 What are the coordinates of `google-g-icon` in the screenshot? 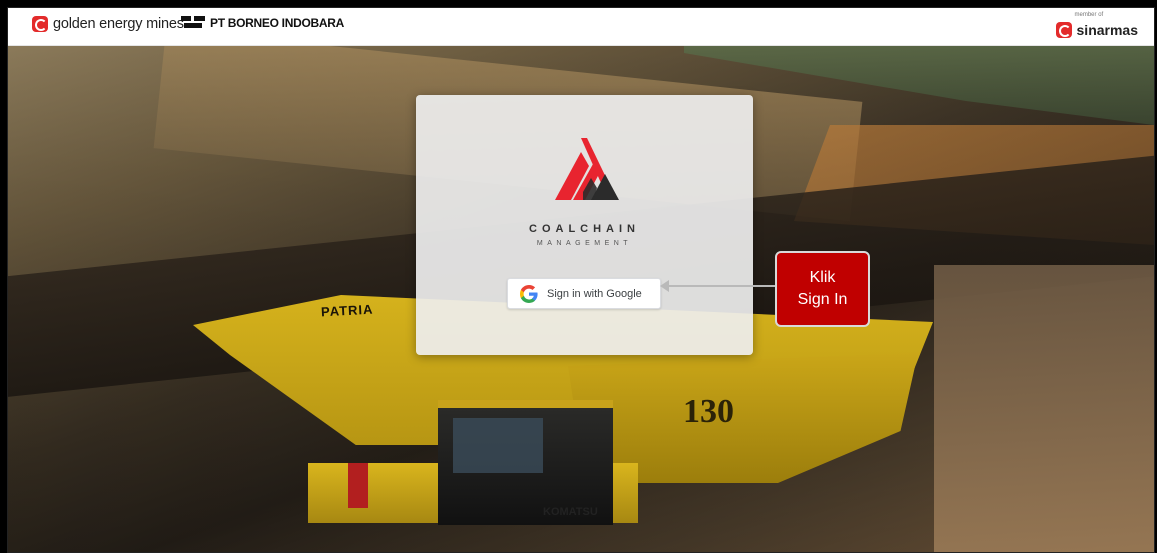 It's located at (529, 293).